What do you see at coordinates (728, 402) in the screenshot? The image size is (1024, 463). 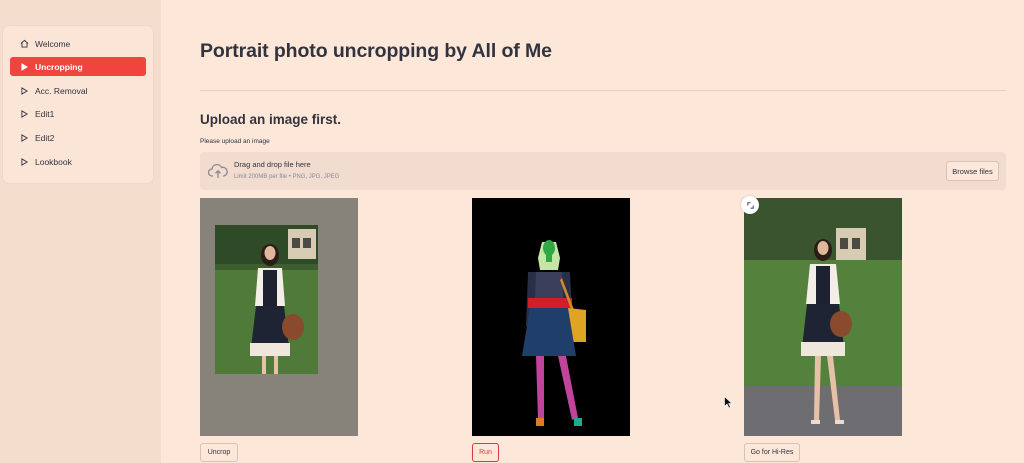 I see `mouse-cursor-icon` at bounding box center [728, 402].